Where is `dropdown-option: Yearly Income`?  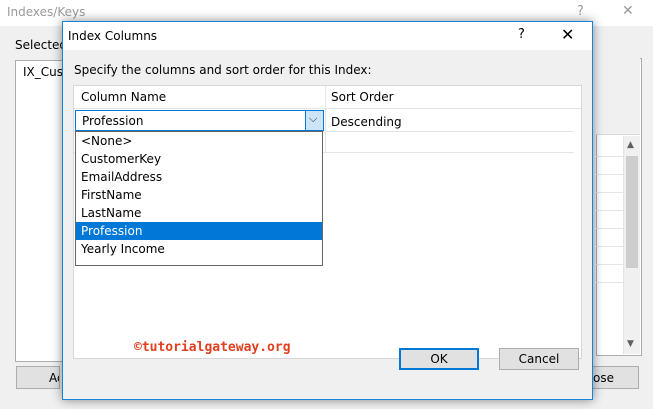 dropdown-option: Yearly Income is located at coordinates (199, 249).